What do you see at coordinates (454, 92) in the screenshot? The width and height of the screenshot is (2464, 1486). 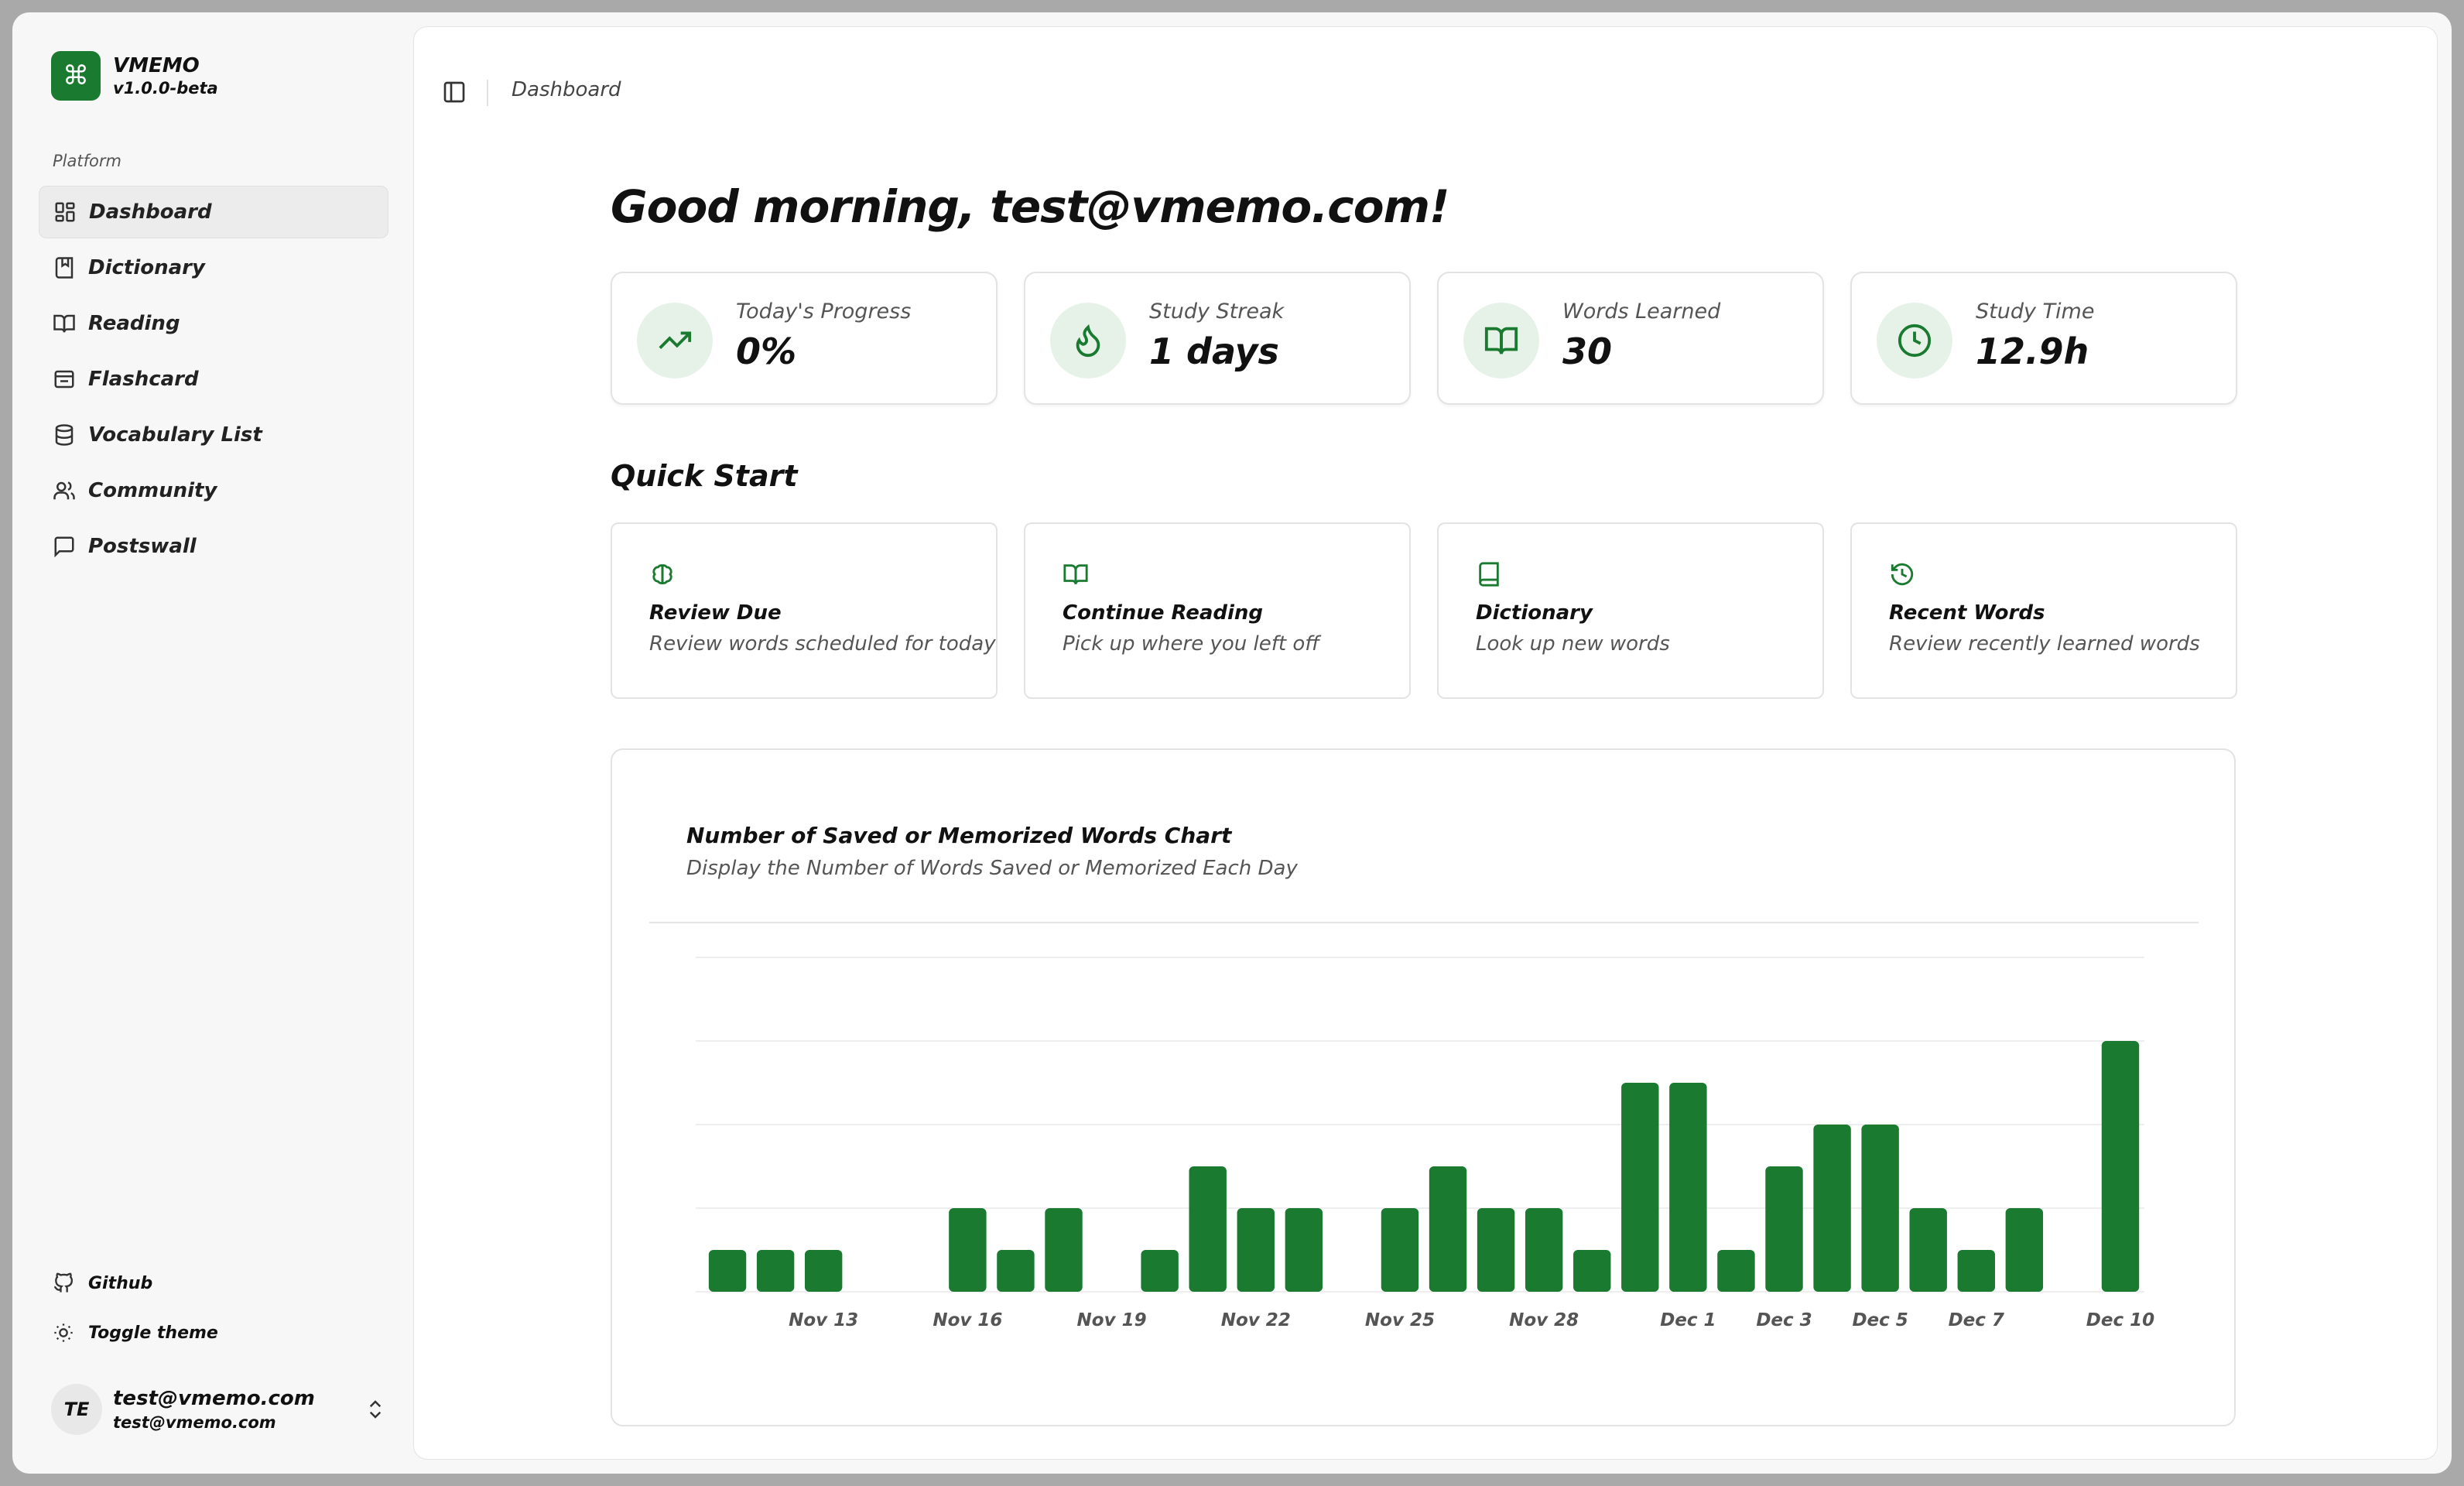 I see `sidebar-toggle-icon` at bounding box center [454, 92].